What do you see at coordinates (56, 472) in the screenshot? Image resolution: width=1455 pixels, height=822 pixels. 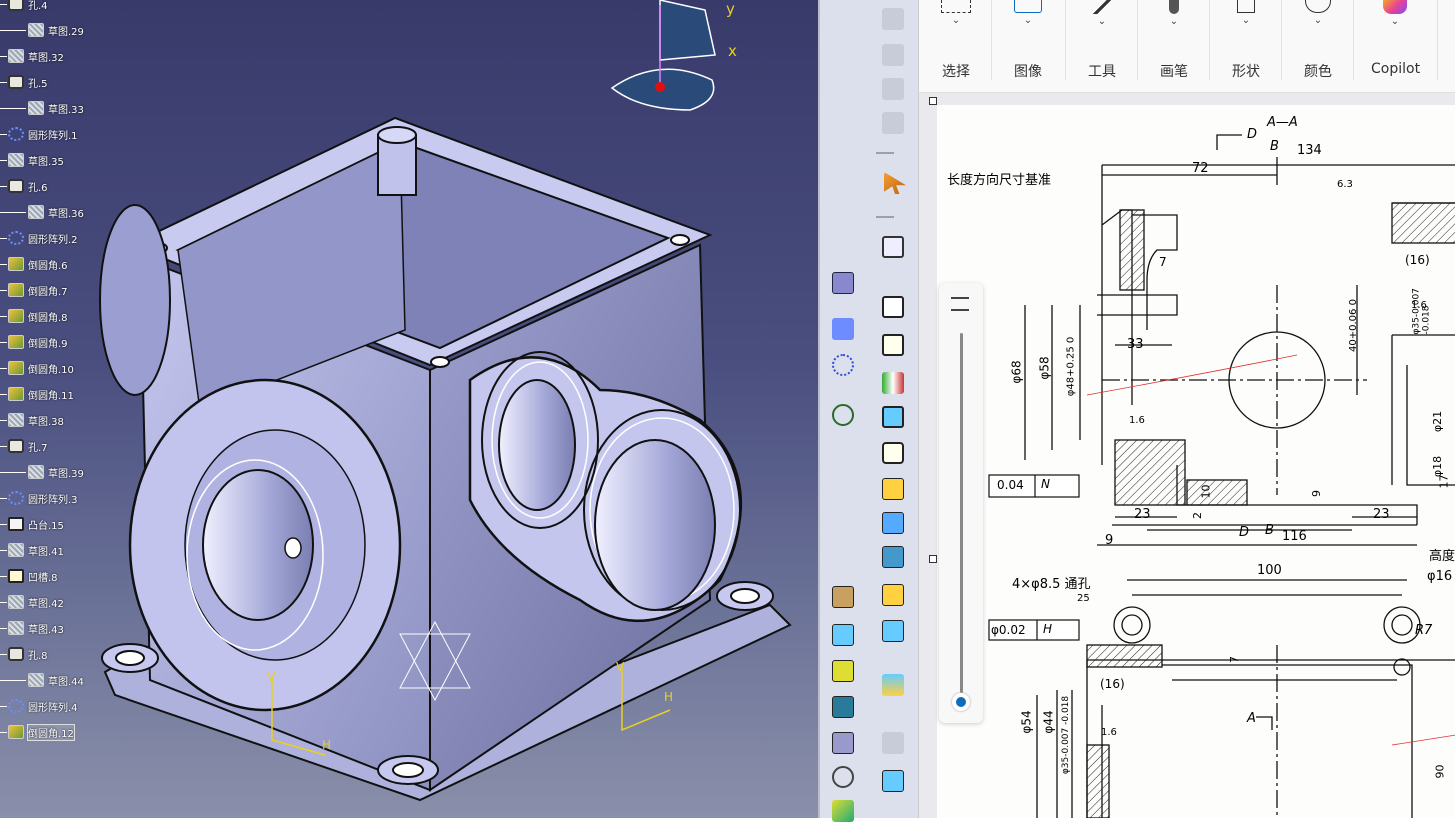 I see `tree-item: 草图.39` at bounding box center [56, 472].